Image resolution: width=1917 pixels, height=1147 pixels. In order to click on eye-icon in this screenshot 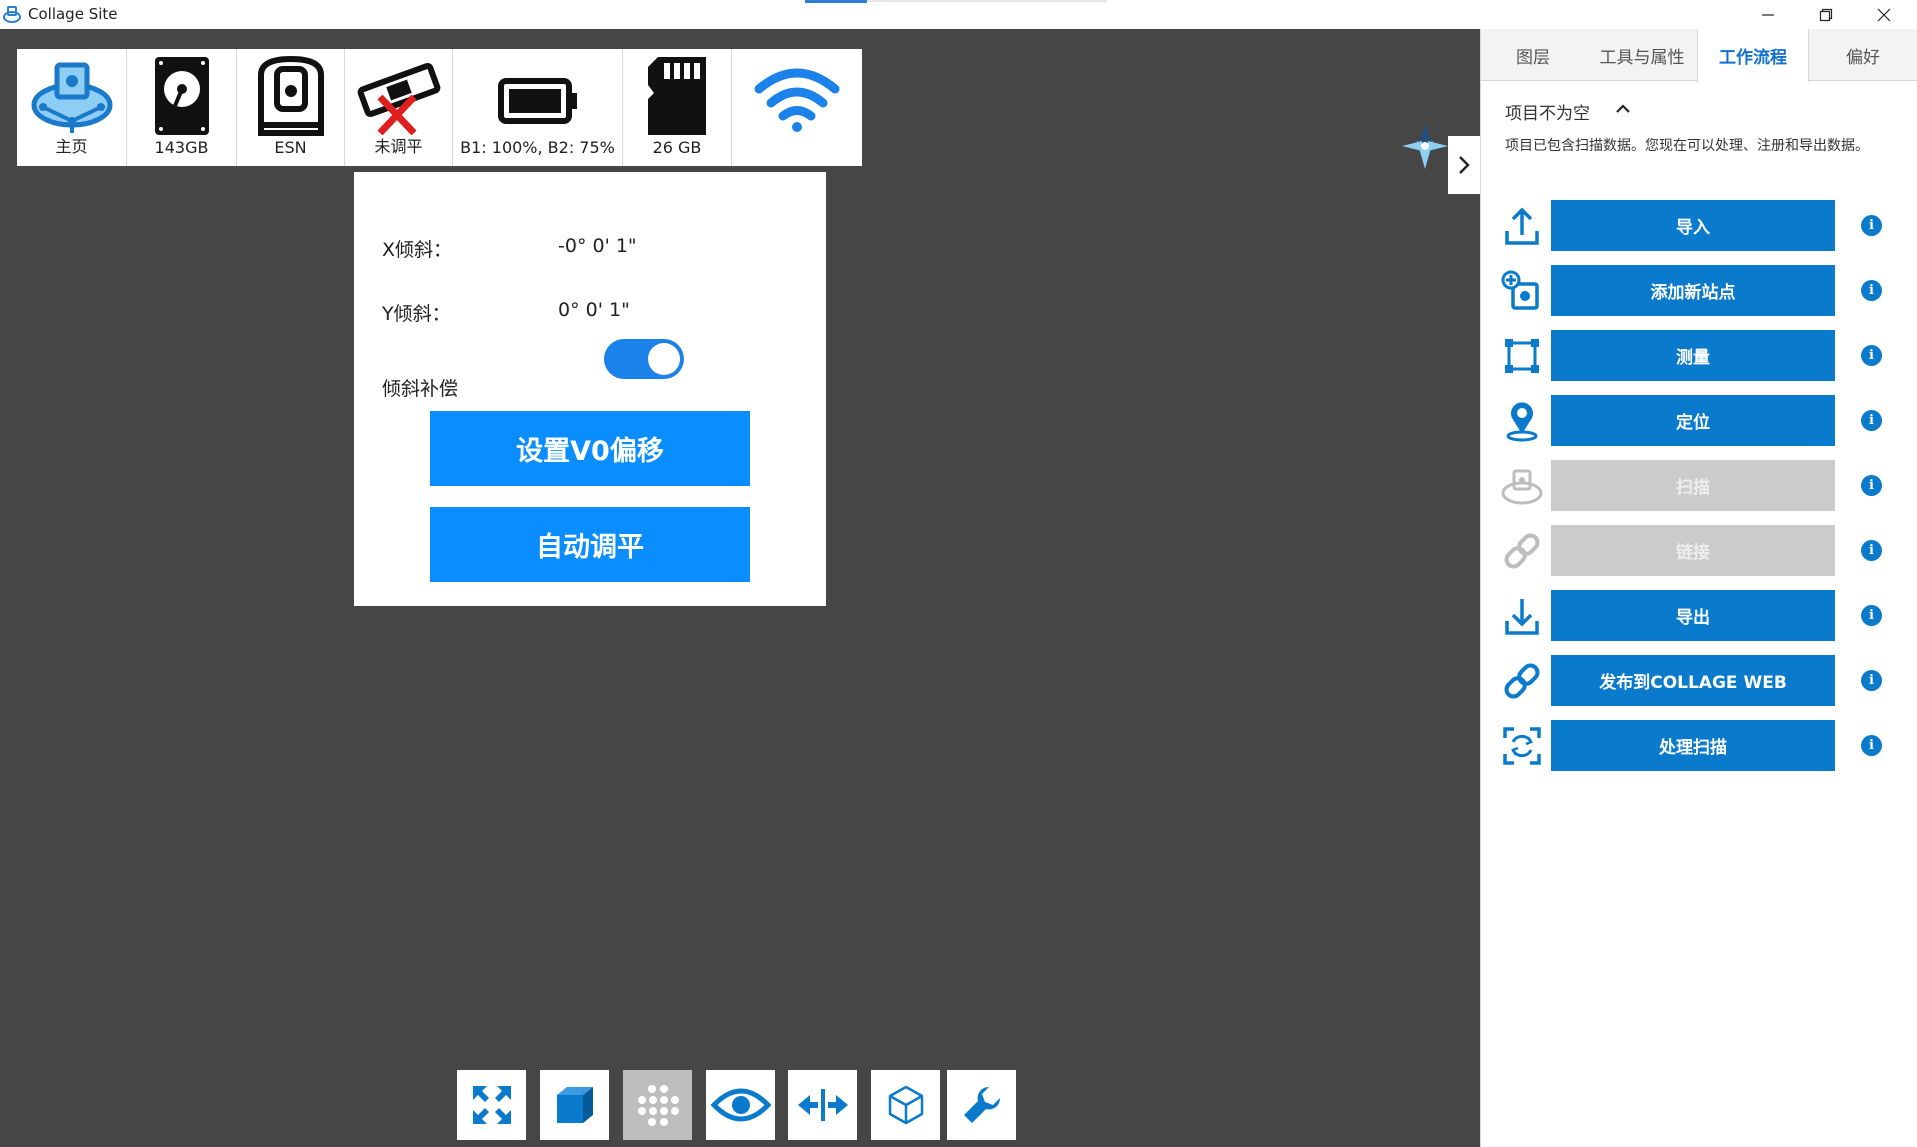, I will do `click(740, 1105)`.